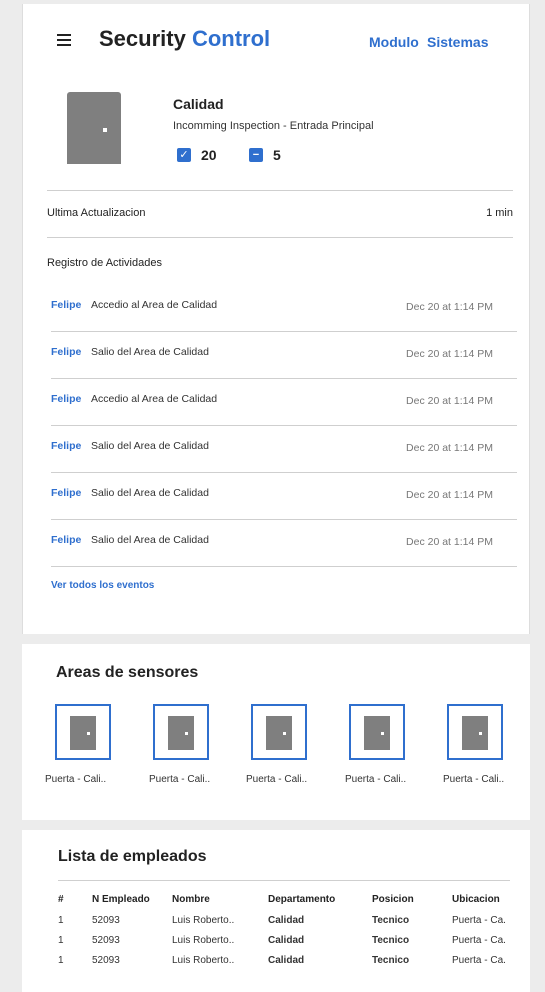 Image resolution: width=545 pixels, height=992 pixels. I want to click on column-header: N Empleado, so click(132, 899).